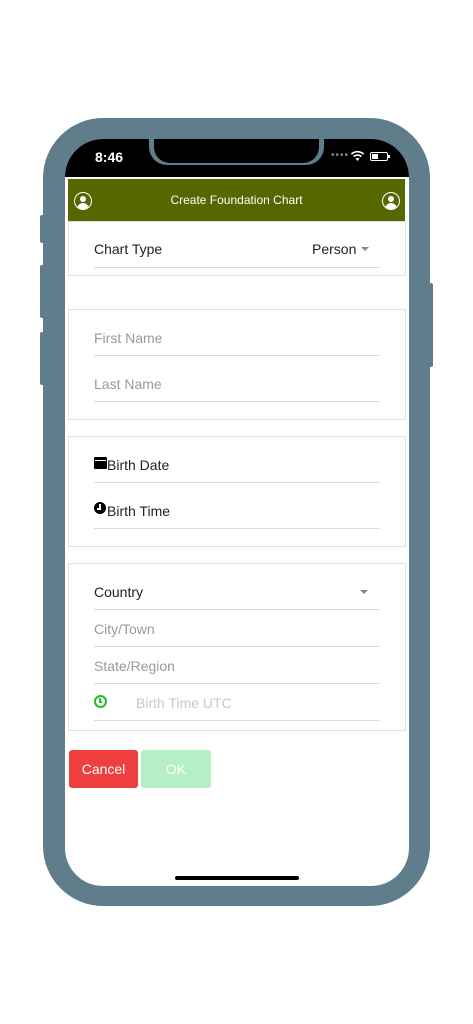 This screenshot has width=473, height=1024. Describe the element at coordinates (237, 245) in the screenshot. I see `chart-type-select: Chart Type Person` at that location.